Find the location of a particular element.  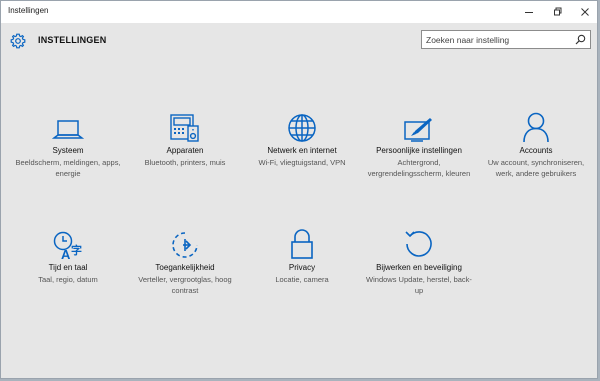

restore-icon is located at coordinates (558, 11).